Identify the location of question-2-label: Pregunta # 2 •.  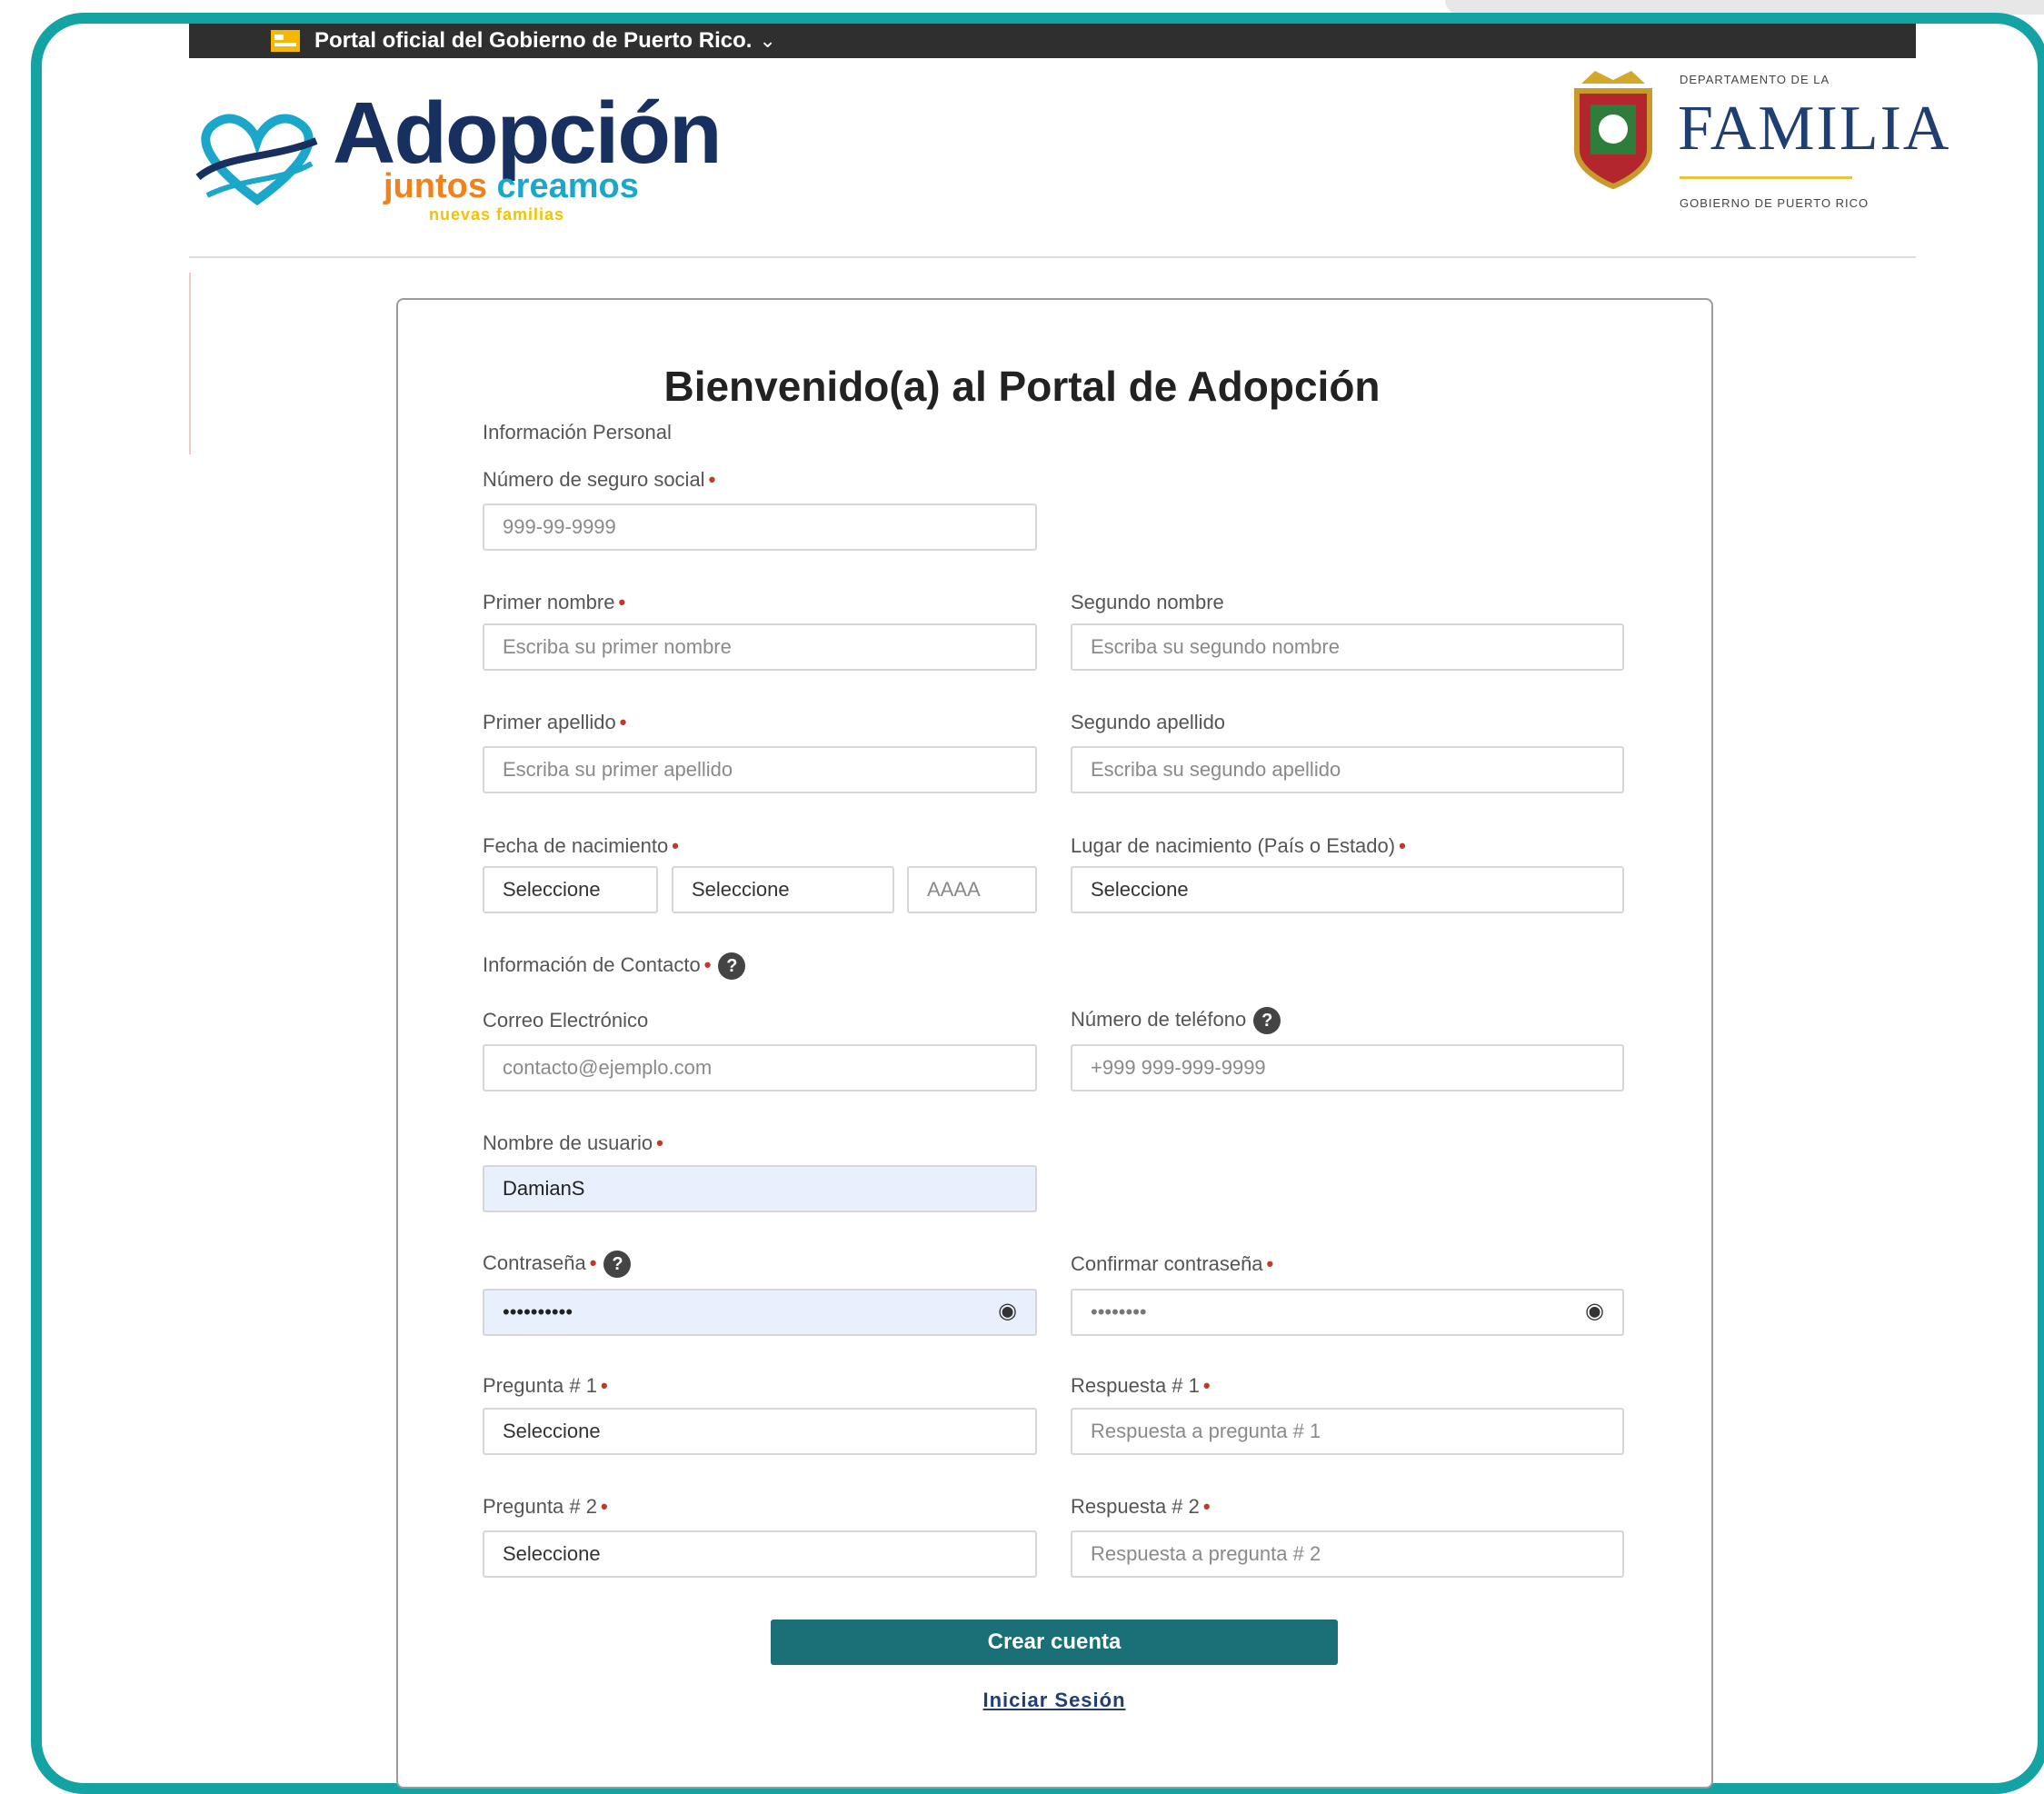
(545, 1507).